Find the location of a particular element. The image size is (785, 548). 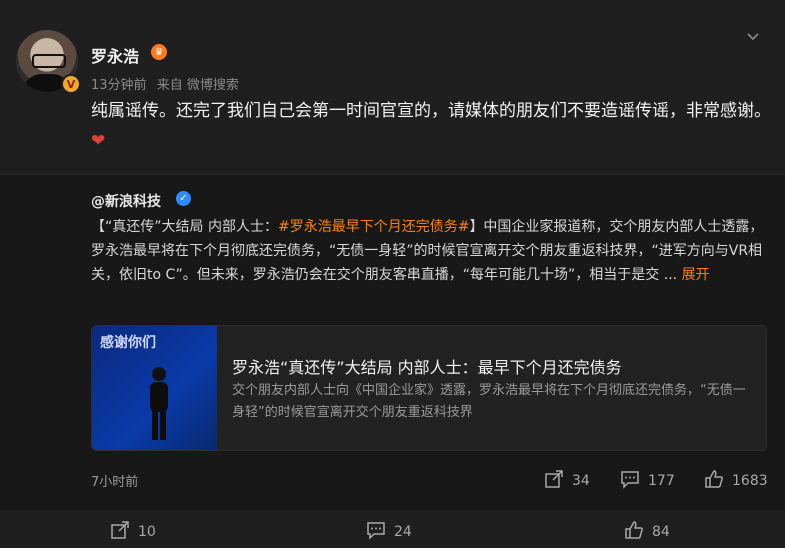

repost-comment-action: 177 is located at coordinates (647, 481).